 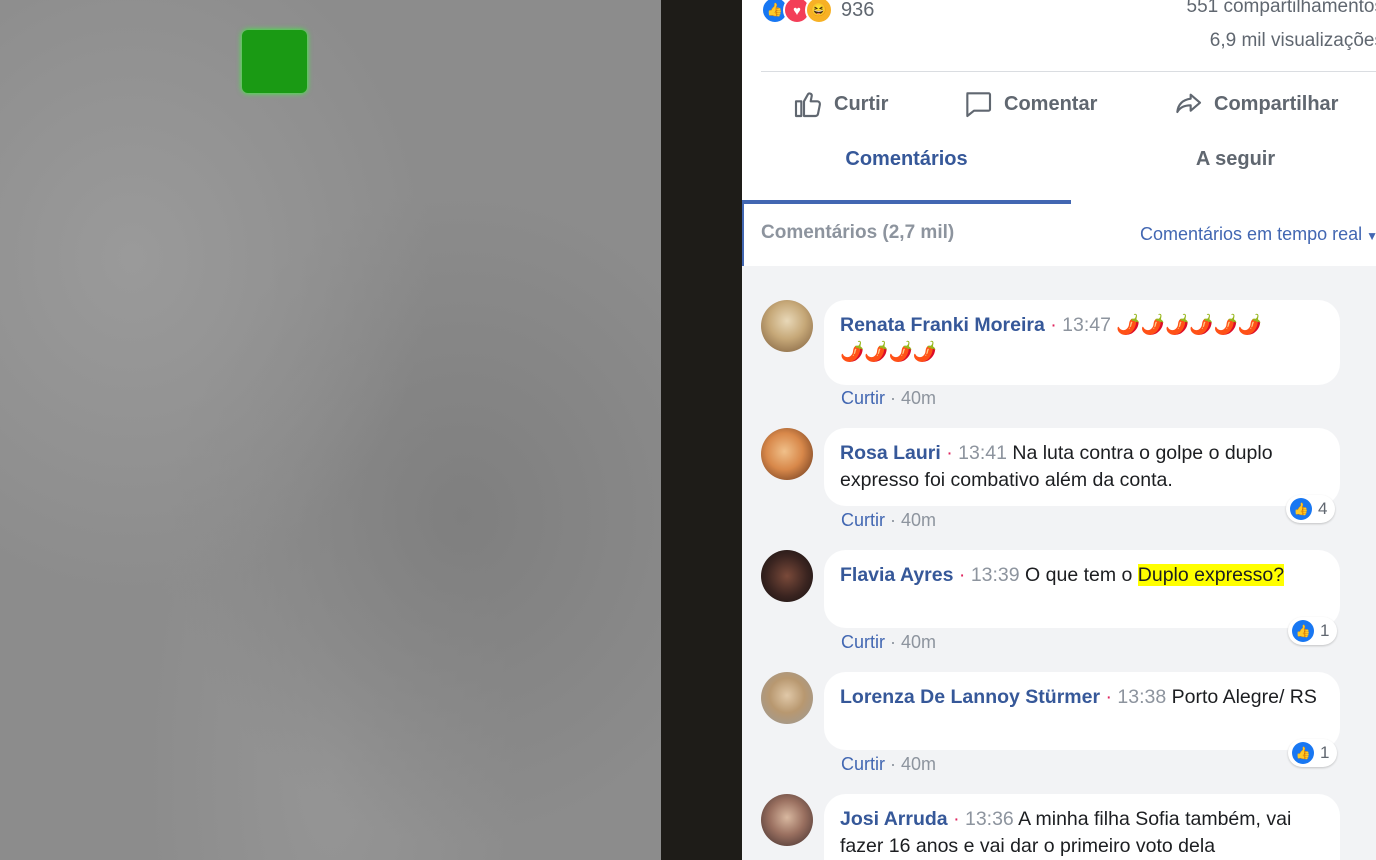 I want to click on reactions-summary: 👍 ♥ 😆 936, so click(x=817, y=12).